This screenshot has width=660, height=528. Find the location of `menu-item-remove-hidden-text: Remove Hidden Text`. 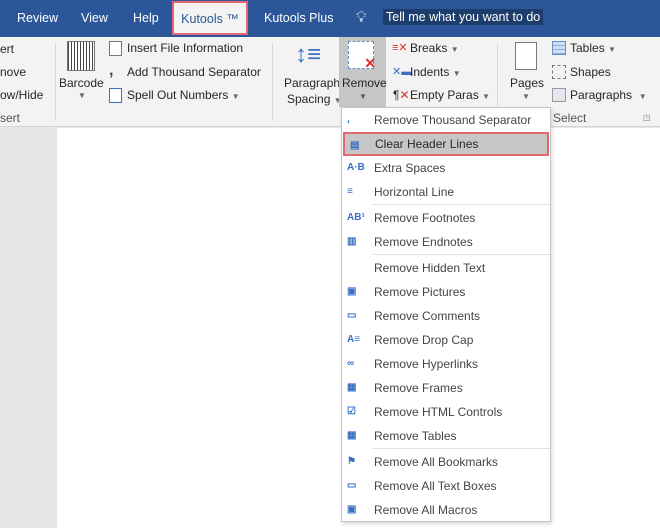

menu-item-remove-hidden-text: Remove Hidden Text is located at coordinates (446, 268).